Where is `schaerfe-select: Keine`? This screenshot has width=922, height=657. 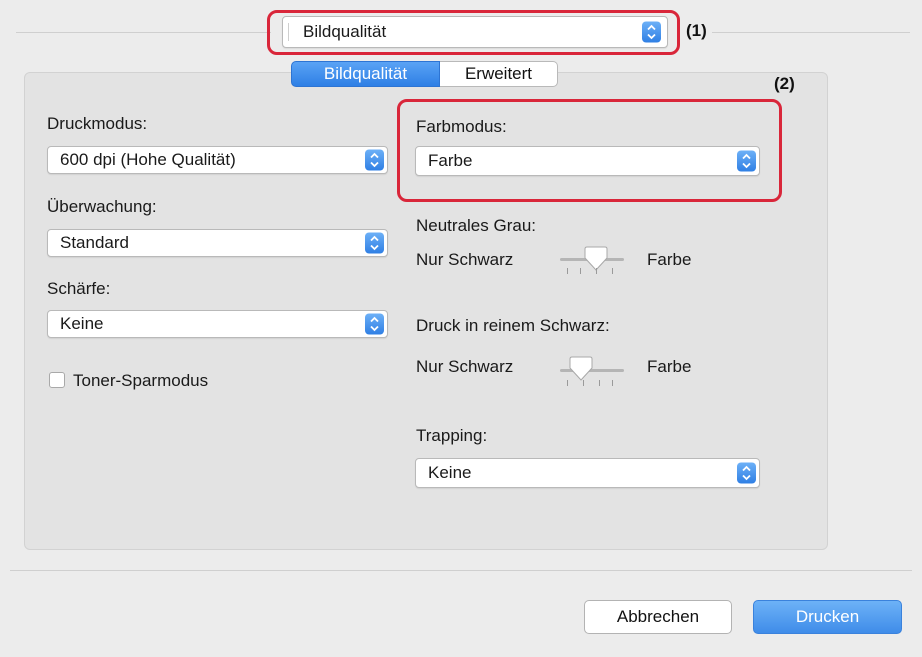 schaerfe-select: Keine is located at coordinates (217, 324).